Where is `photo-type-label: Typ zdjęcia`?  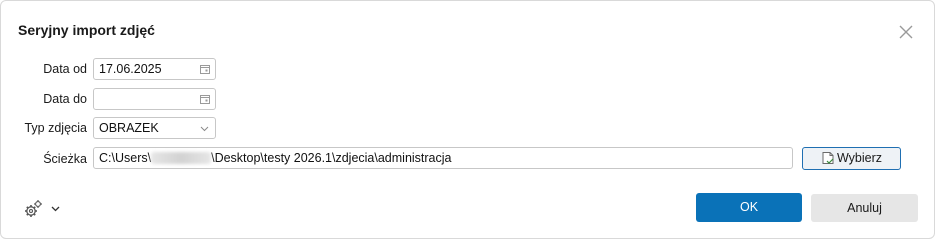
photo-type-label: Typ zdjęcia is located at coordinates (55, 128).